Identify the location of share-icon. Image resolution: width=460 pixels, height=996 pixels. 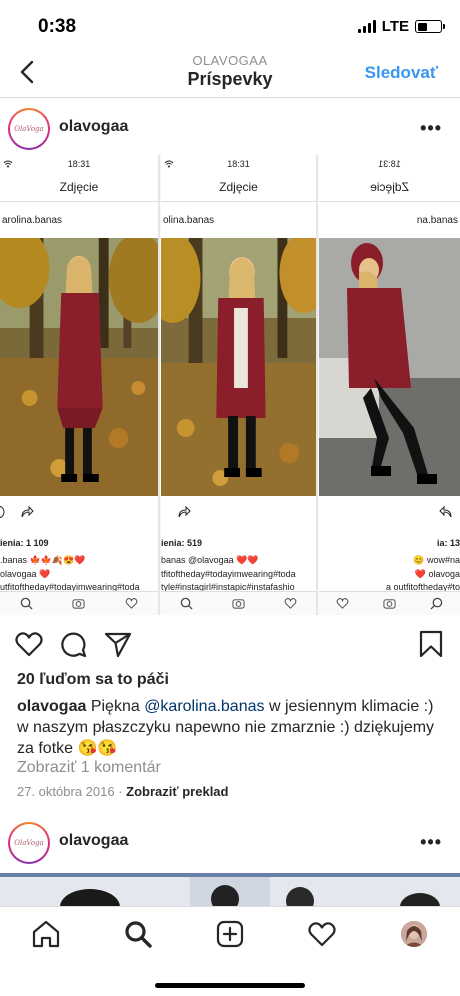
(118, 644).